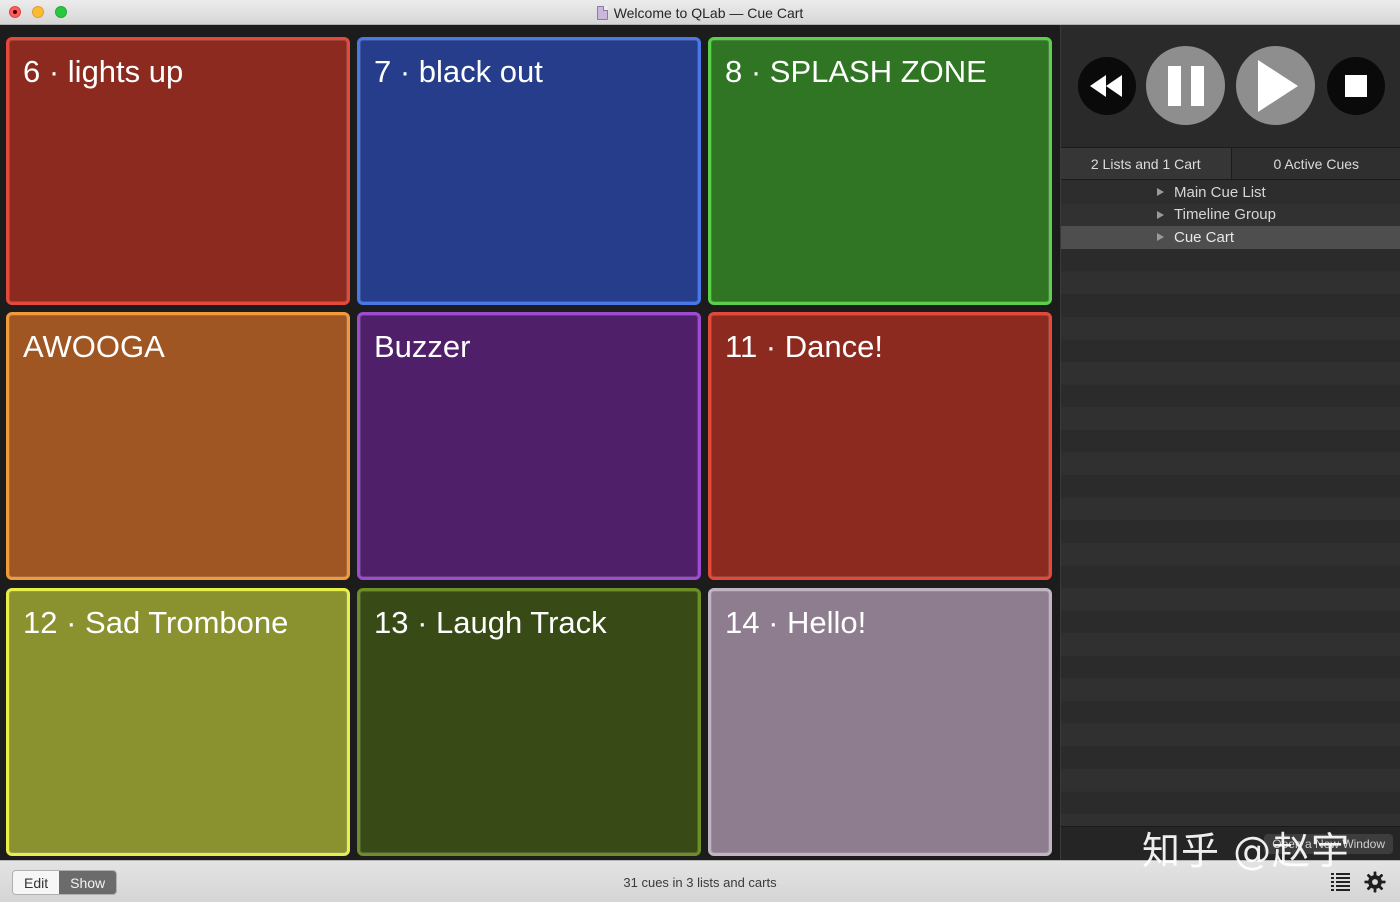 The image size is (1400, 902). I want to click on cart-tile: 8 · SPLASH ZONE, so click(880, 171).